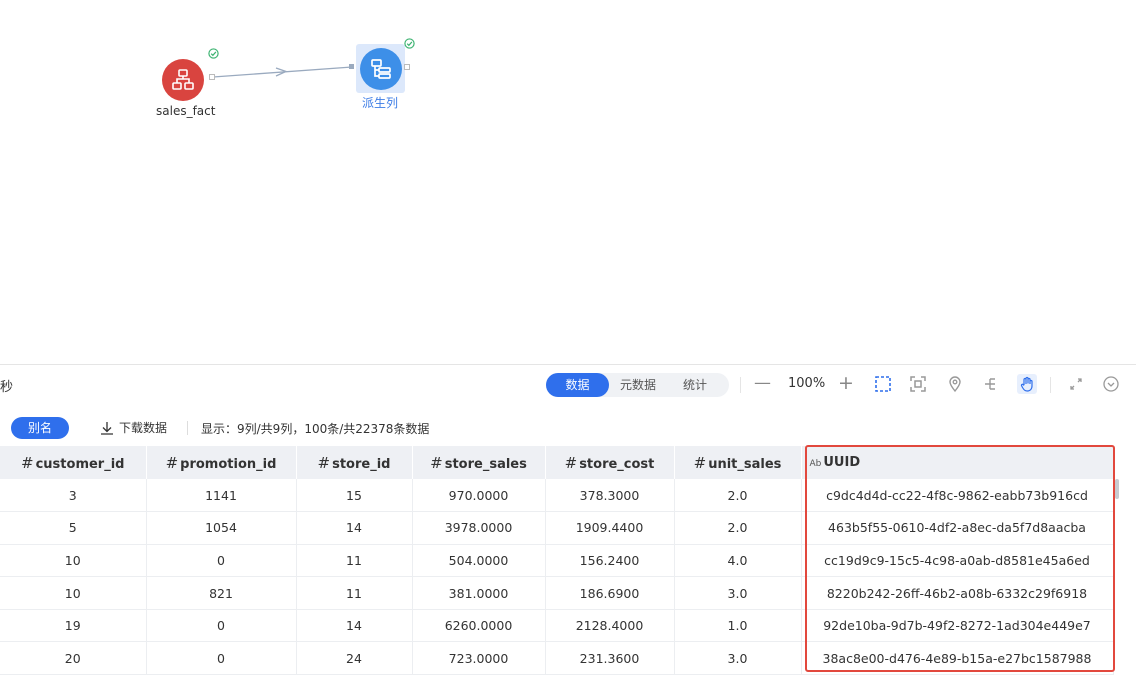  What do you see at coordinates (1027, 384) in the screenshot?
I see `pan-hand-icon` at bounding box center [1027, 384].